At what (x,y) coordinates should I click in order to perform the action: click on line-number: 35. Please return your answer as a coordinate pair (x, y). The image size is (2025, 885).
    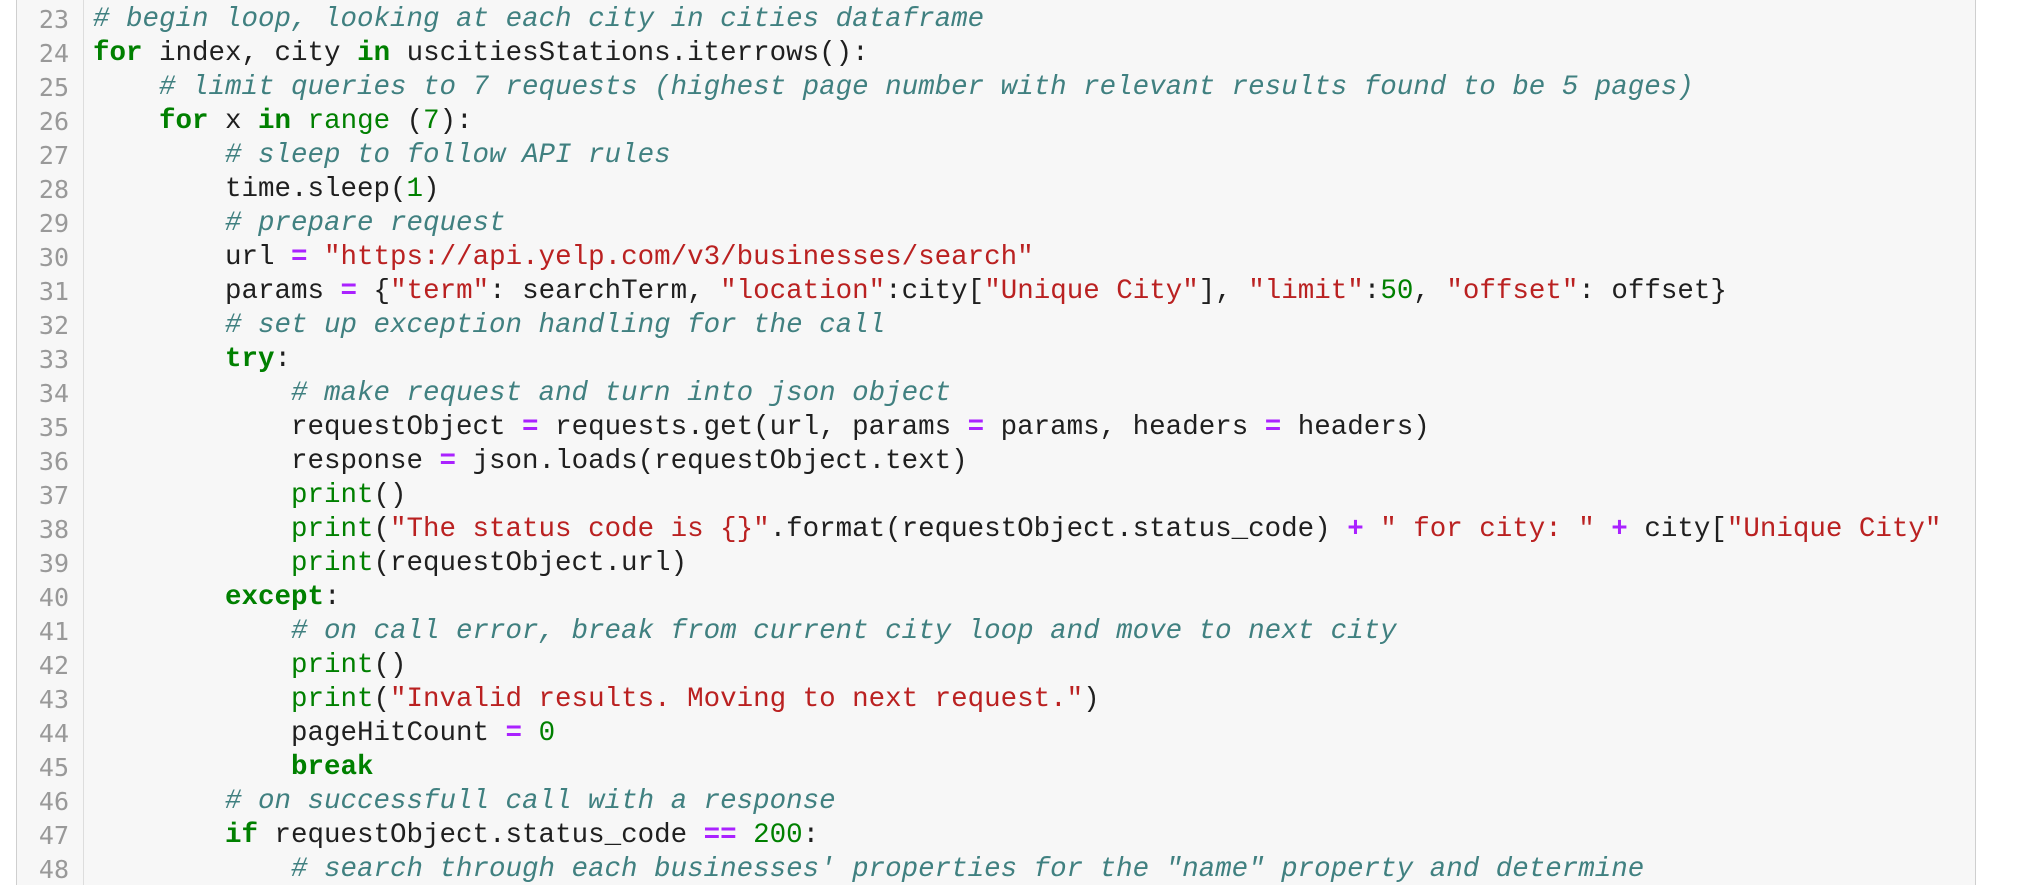
    Looking at the image, I should click on (53, 427).